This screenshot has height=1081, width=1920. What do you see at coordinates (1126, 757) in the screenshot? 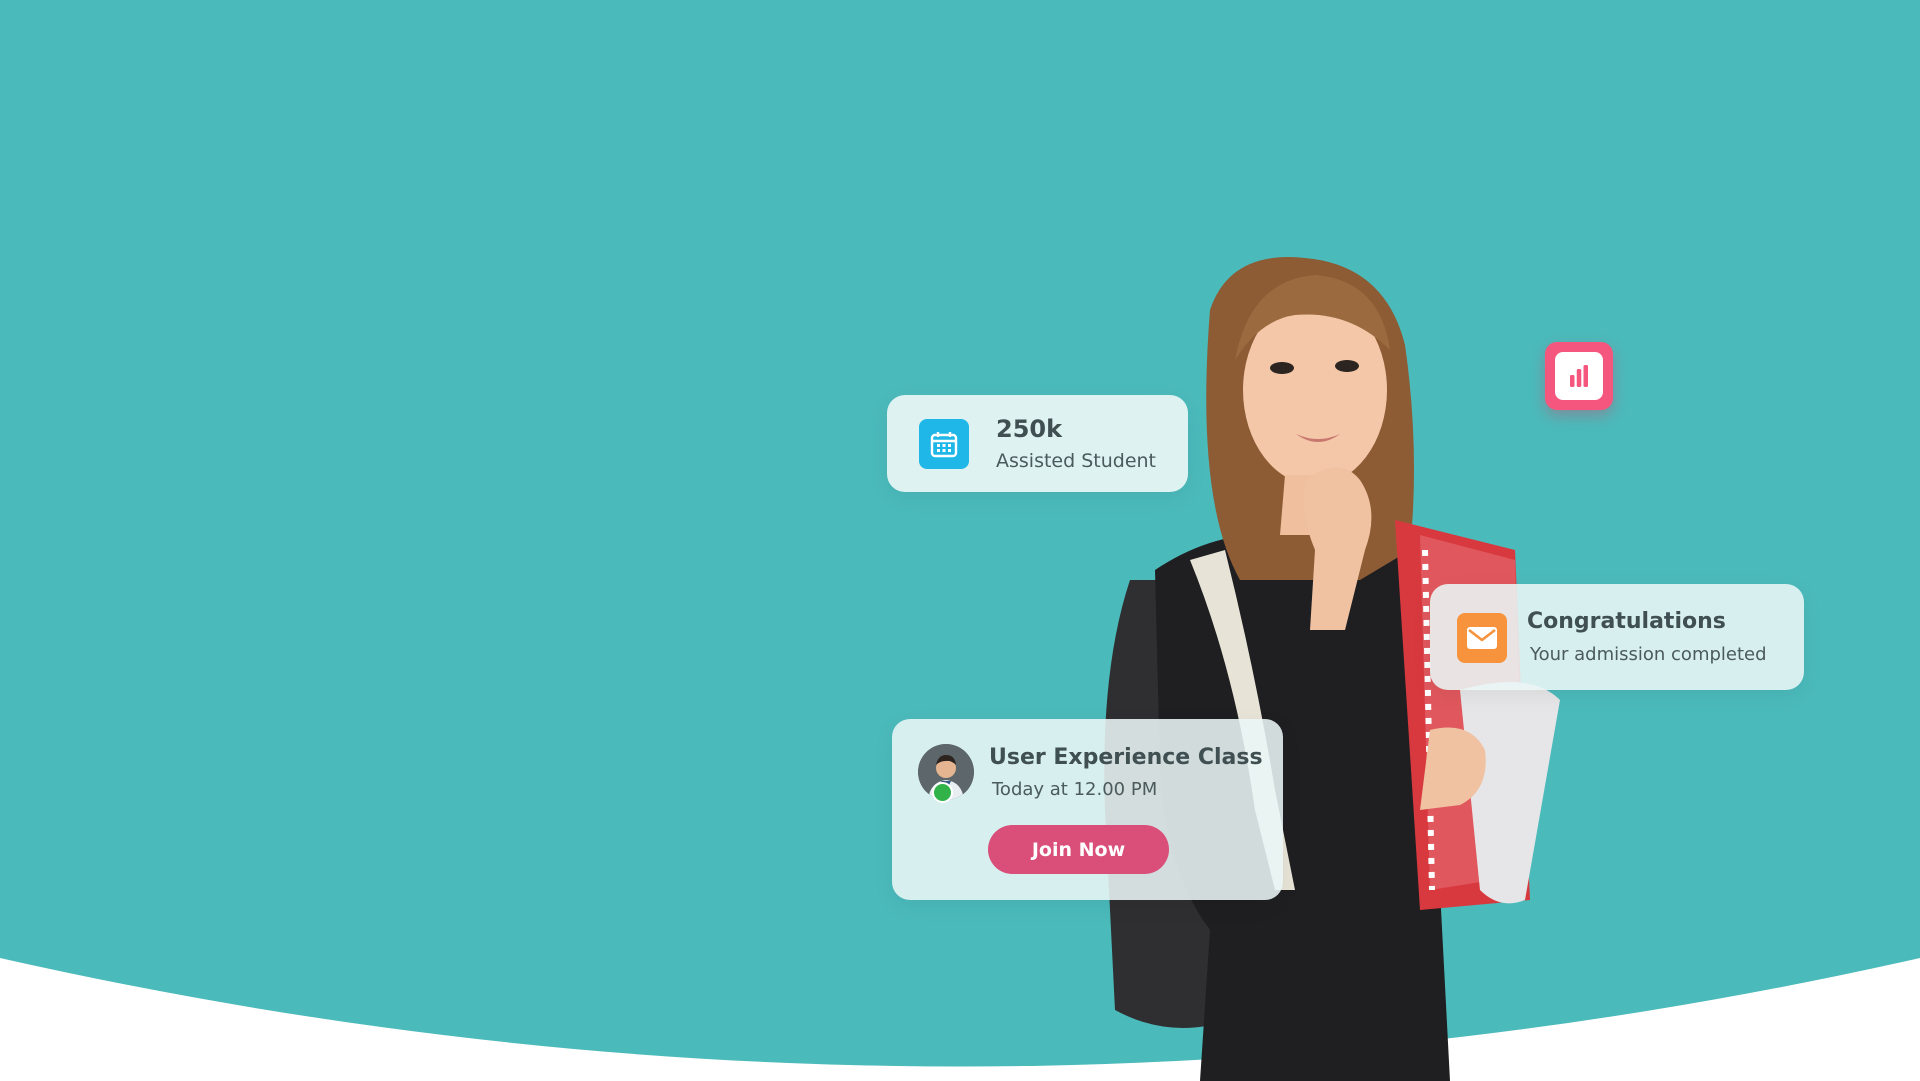
I see `class-title: User Experience Class` at bounding box center [1126, 757].